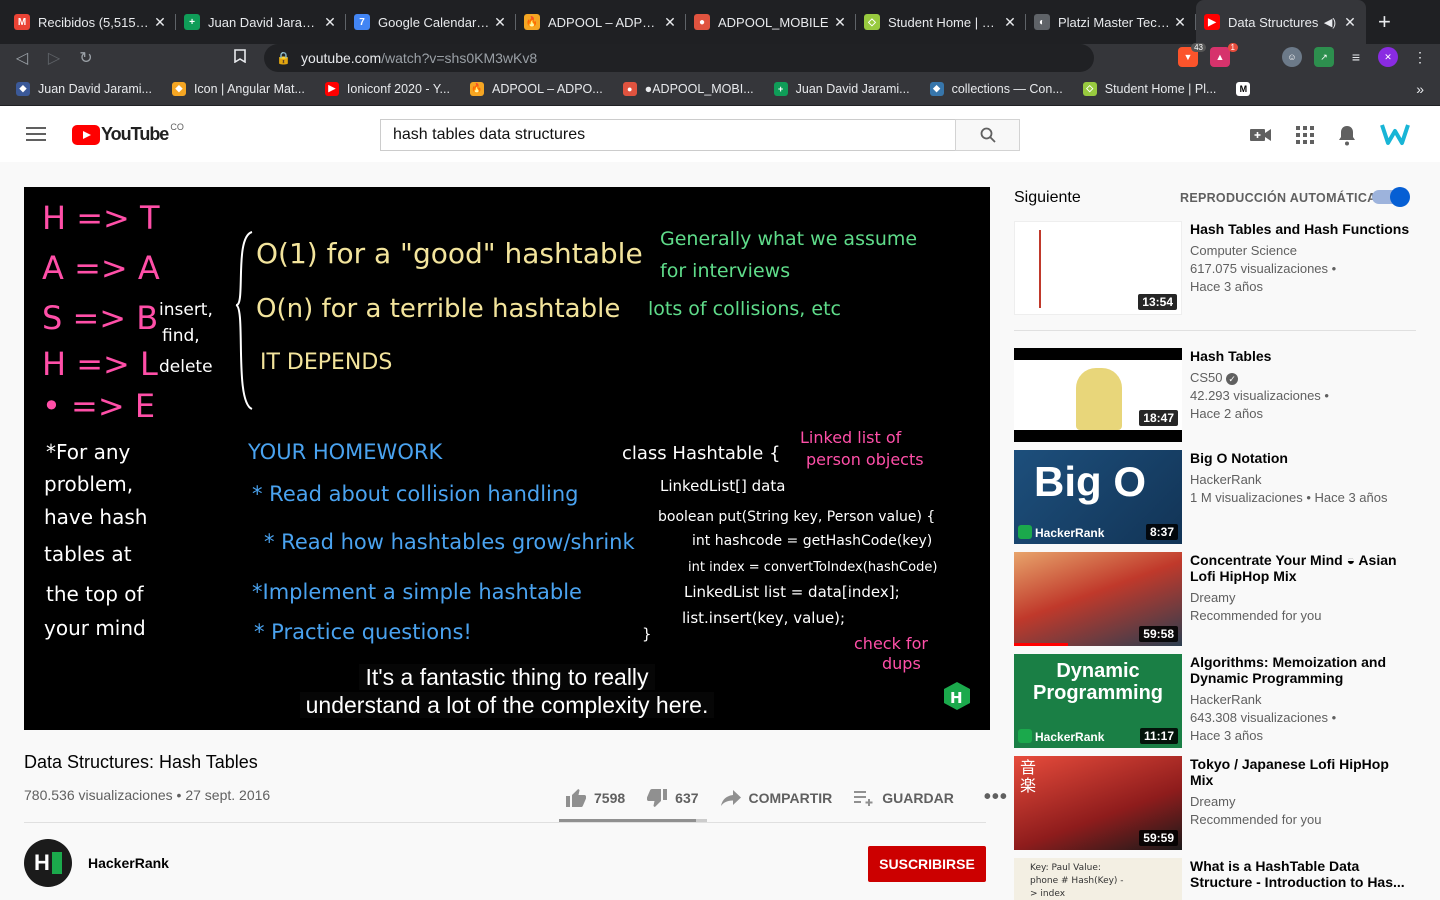 This screenshot has width=1440, height=900. Describe the element at coordinates (1356, 57) in the screenshot. I see `media-icon: ≡` at that location.